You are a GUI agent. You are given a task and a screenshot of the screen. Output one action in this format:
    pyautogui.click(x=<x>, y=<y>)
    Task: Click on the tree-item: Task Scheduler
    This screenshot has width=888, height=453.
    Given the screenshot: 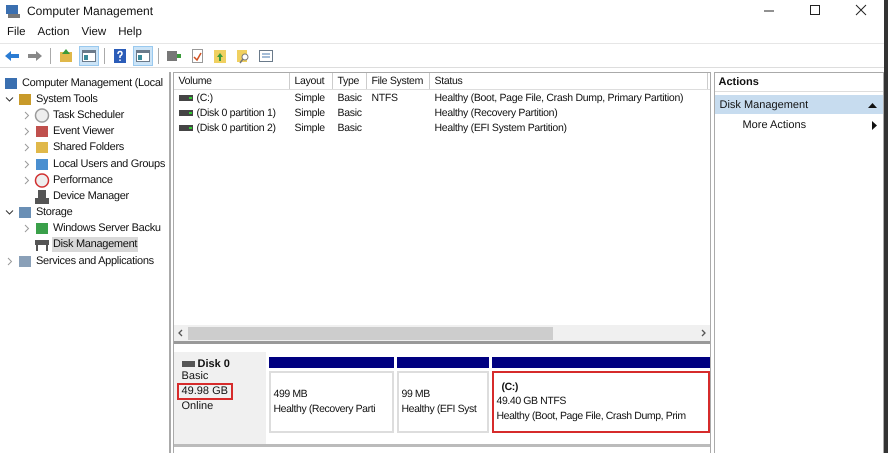 What is the action you would take?
    pyautogui.click(x=89, y=115)
    